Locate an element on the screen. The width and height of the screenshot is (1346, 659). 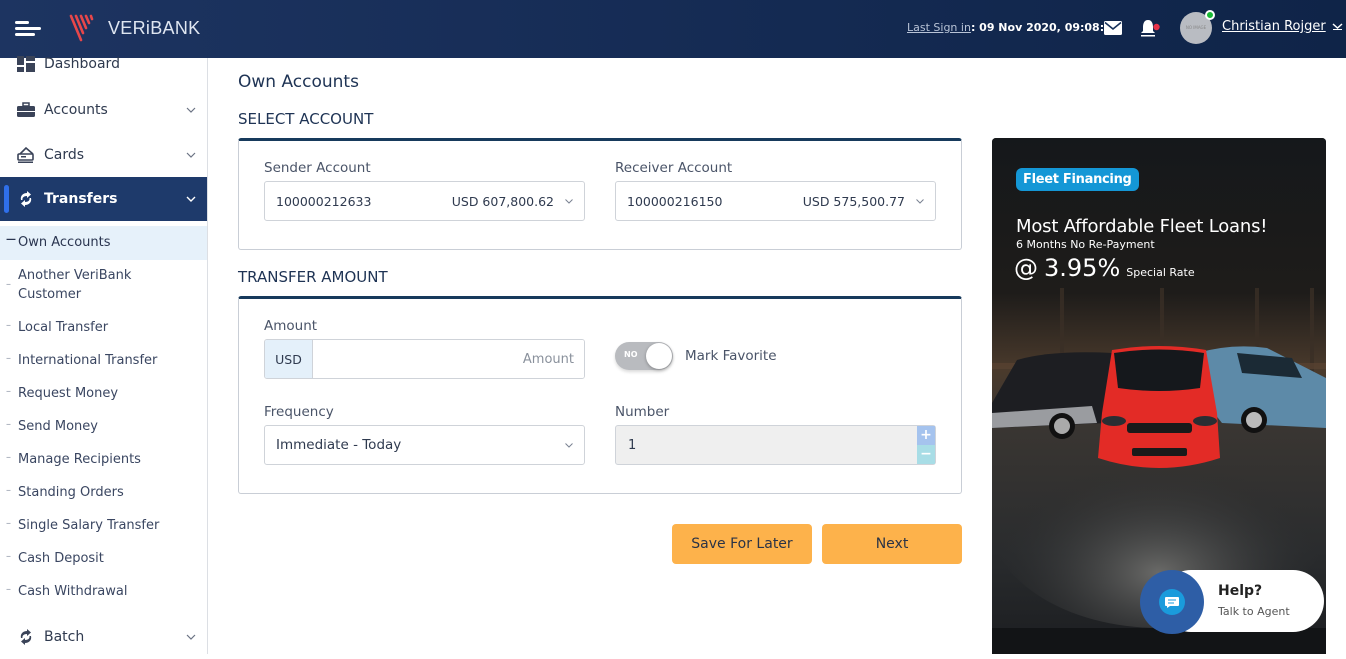
sidebar-subitem-label: Request Money is located at coordinates (68, 393).